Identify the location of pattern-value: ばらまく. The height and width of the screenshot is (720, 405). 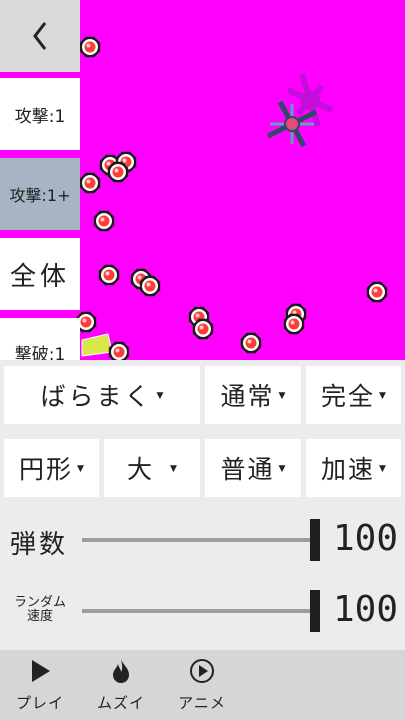
(96, 396).